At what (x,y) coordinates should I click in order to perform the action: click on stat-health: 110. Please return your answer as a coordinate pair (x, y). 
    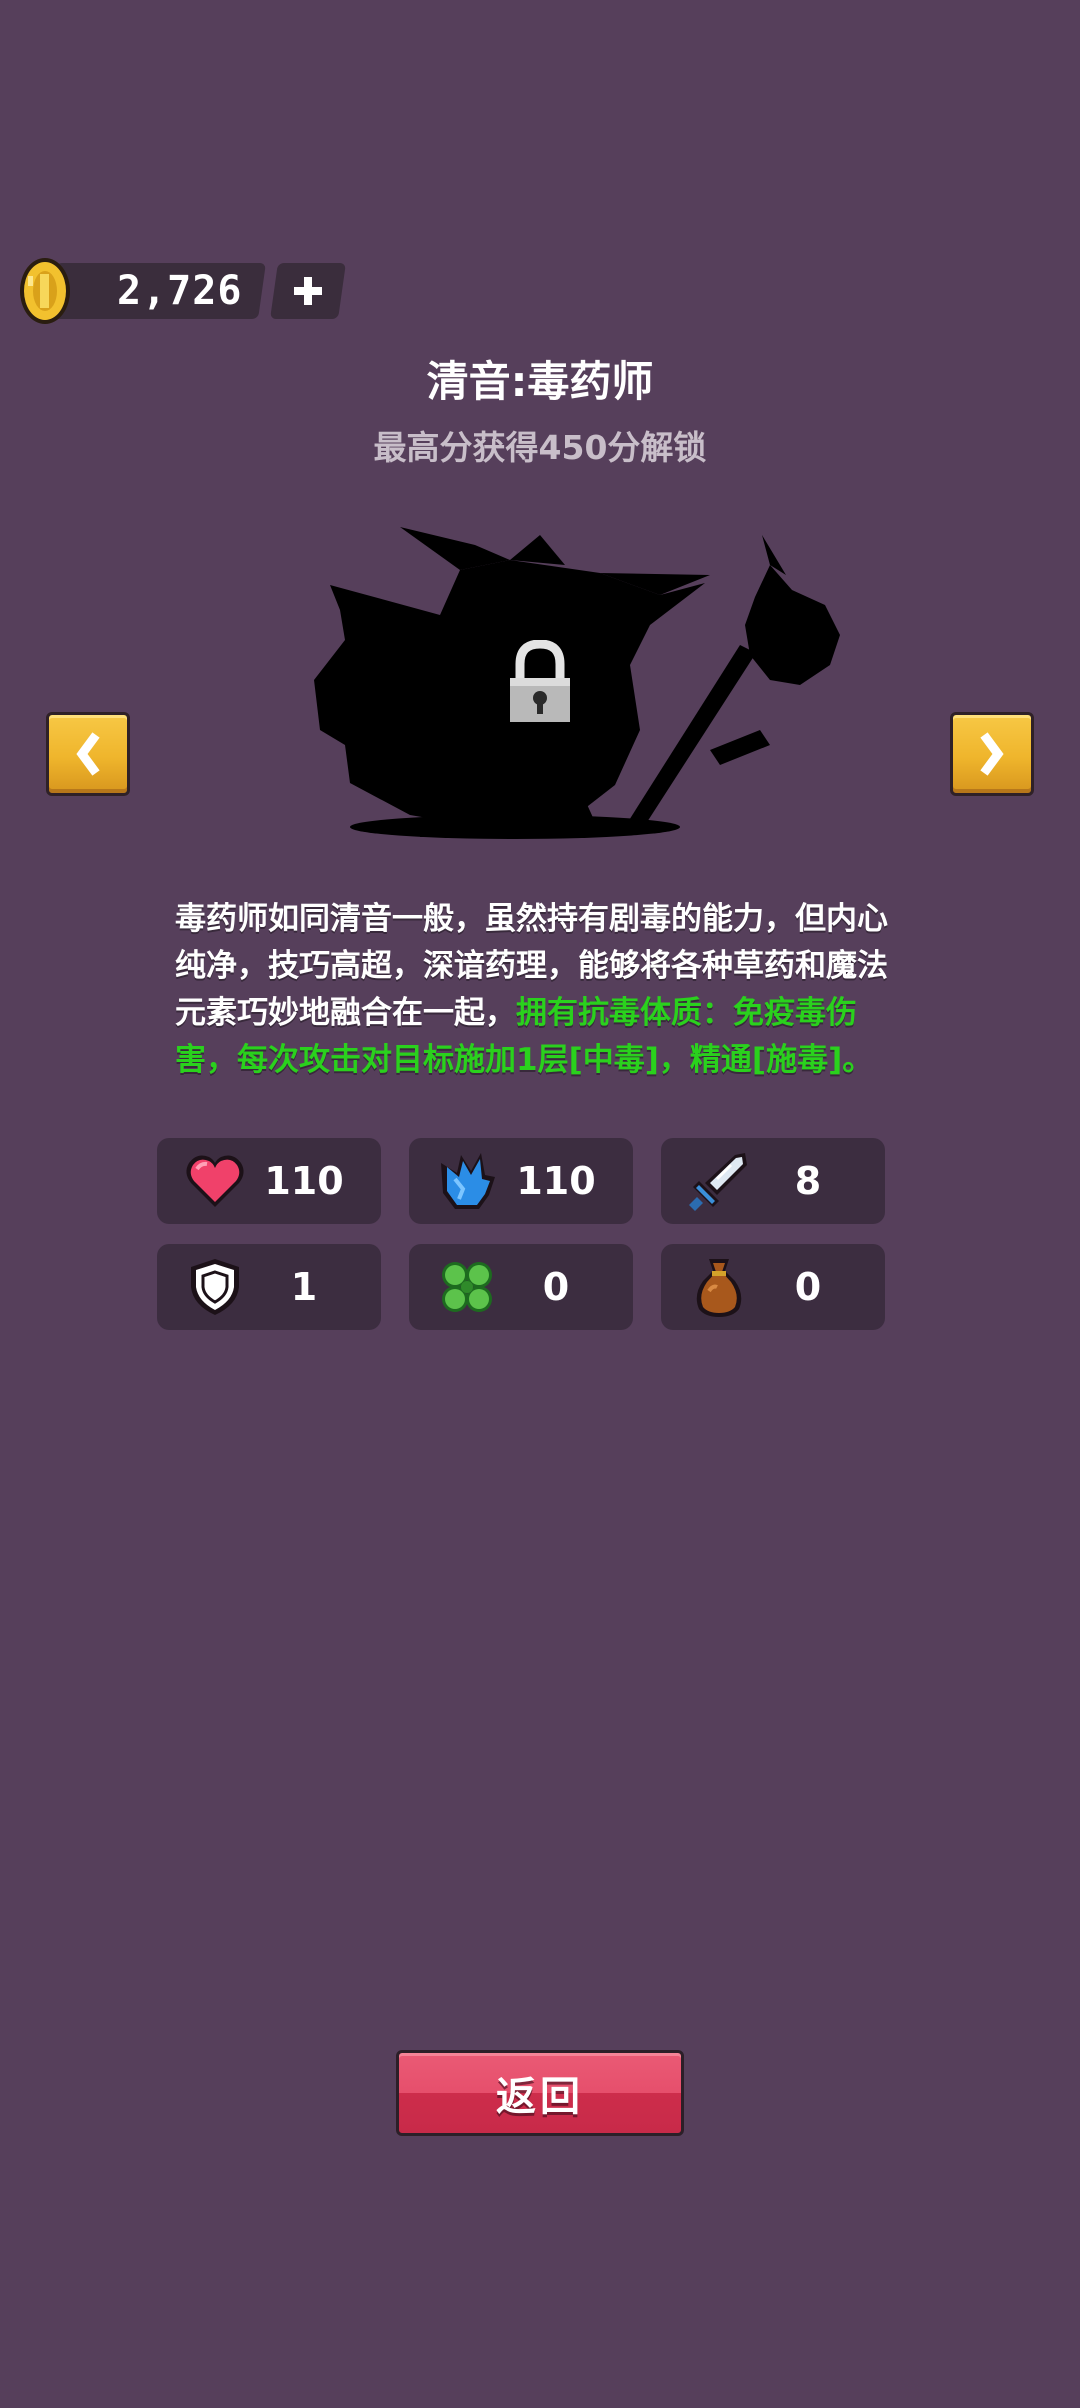
    Looking at the image, I should click on (269, 1181).